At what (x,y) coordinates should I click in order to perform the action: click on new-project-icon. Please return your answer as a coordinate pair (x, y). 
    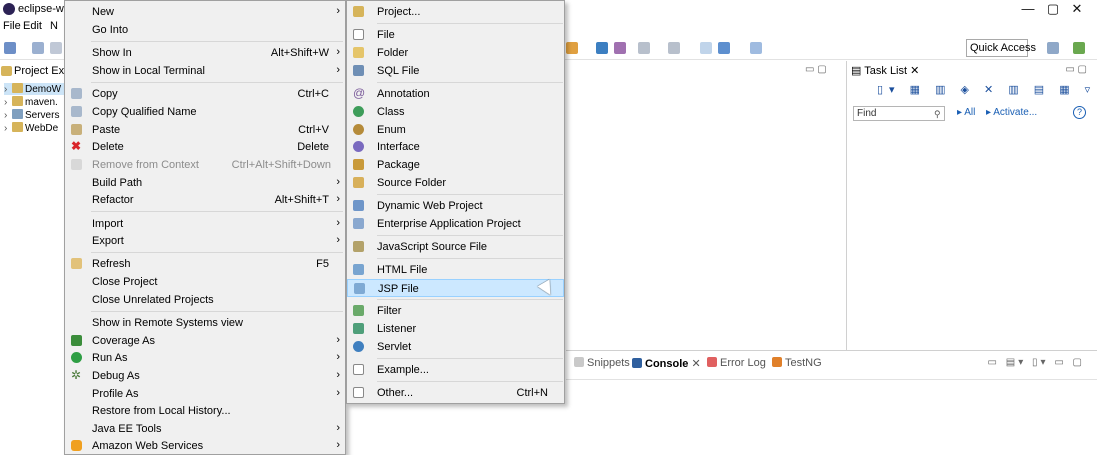
    Looking at the image, I should click on (358, 11).